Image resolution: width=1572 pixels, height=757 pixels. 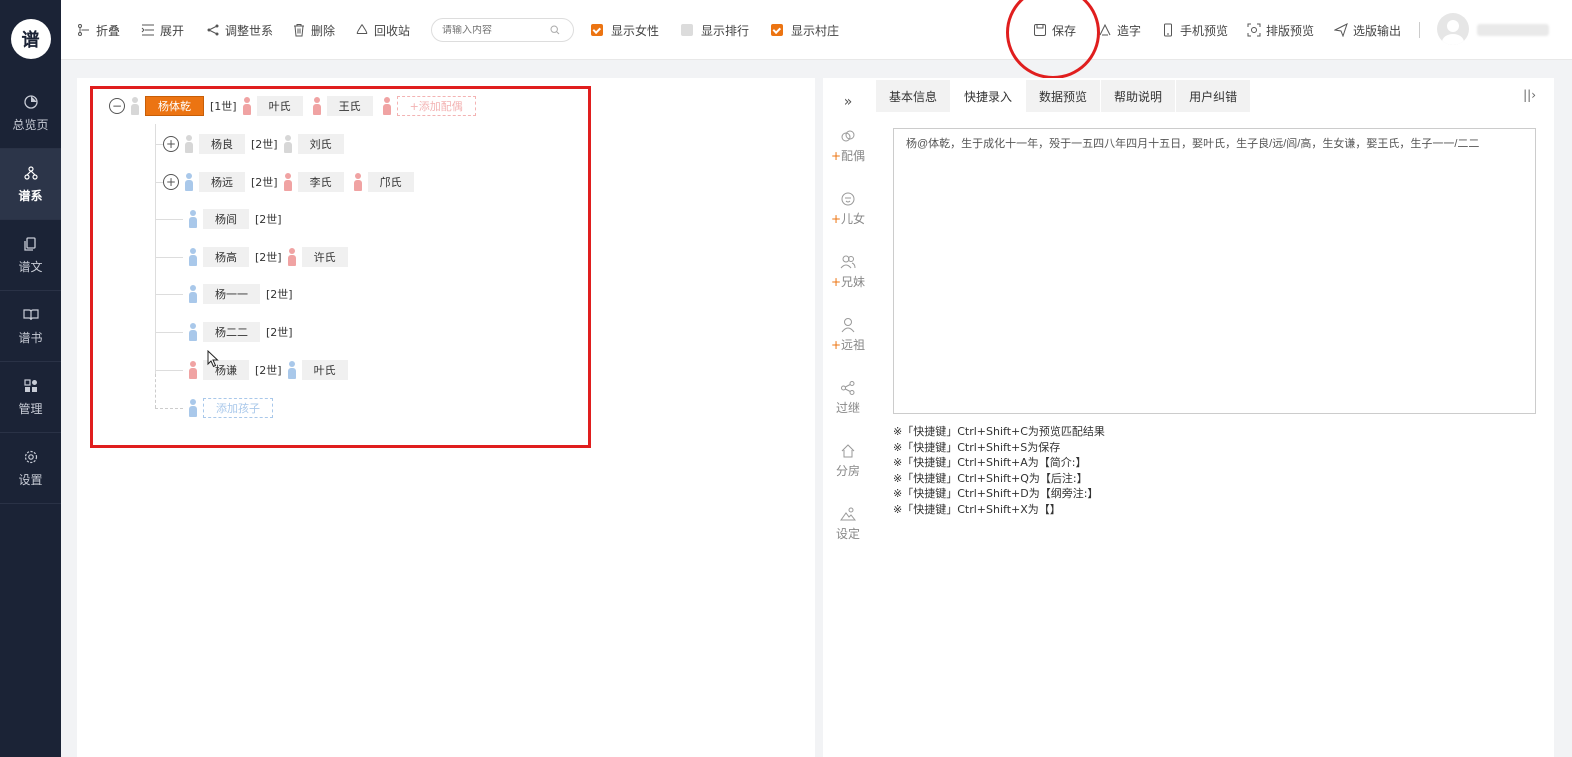 I want to click on copy-icon, so click(x=31, y=244).